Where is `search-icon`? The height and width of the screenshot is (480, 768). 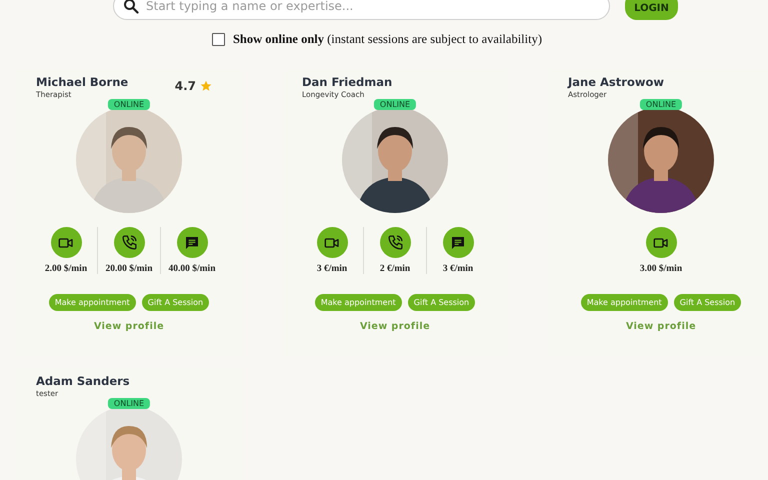
search-icon is located at coordinates (131, 7).